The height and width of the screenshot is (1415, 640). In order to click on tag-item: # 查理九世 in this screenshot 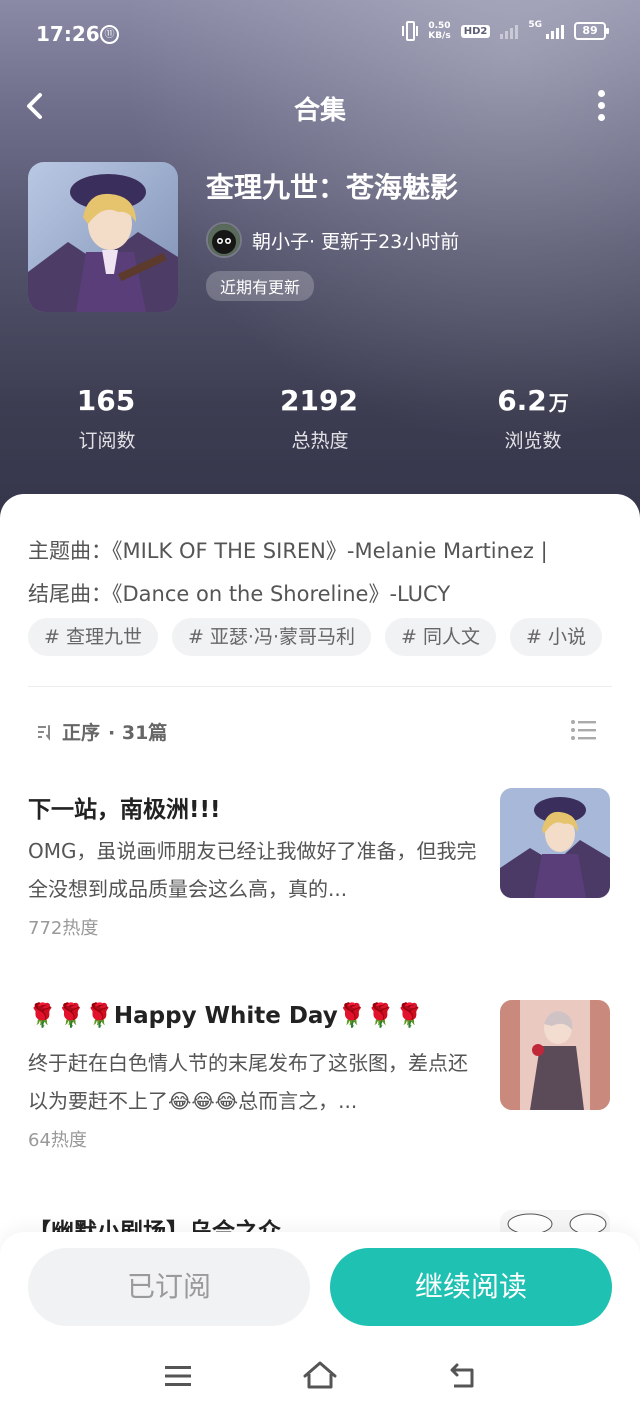, I will do `click(93, 637)`.